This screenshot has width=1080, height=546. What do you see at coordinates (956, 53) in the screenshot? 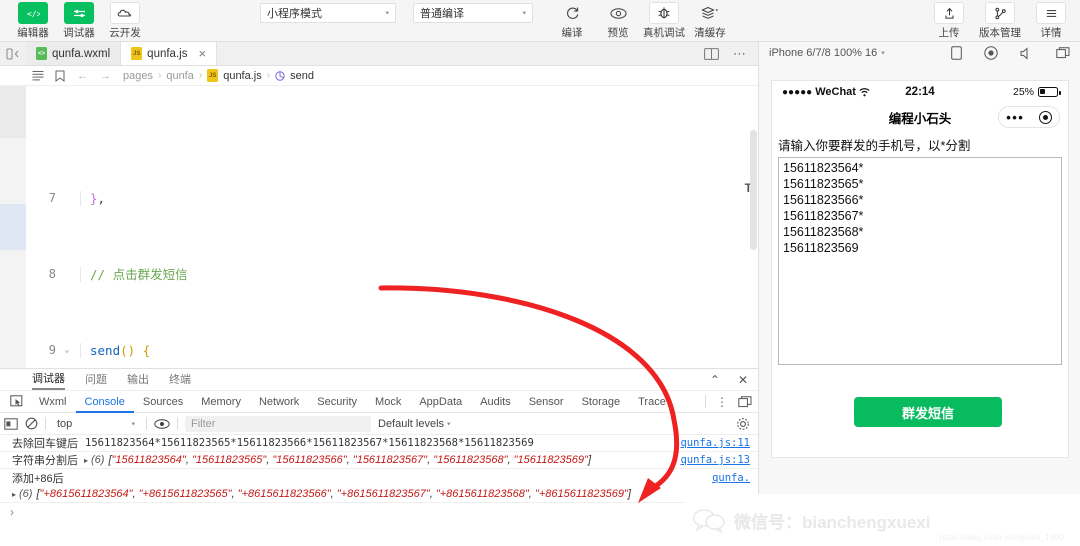
I see `phone-rotate-icon` at bounding box center [956, 53].